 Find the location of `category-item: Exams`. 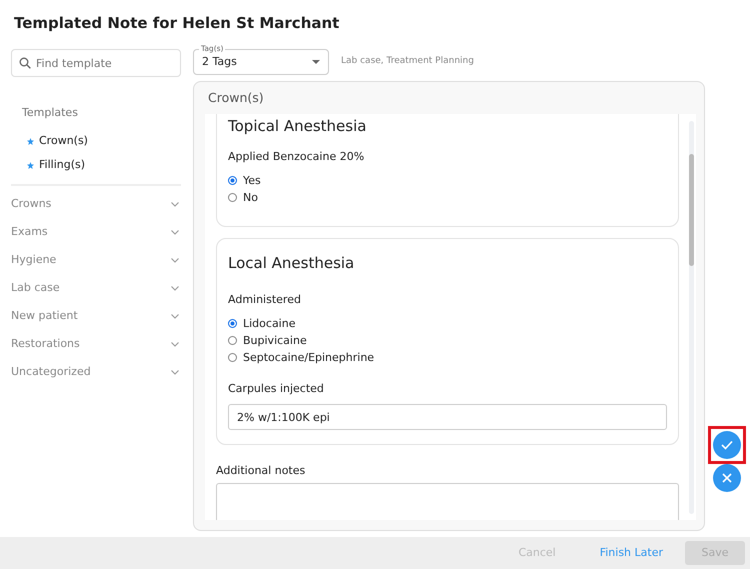

category-item: Exams is located at coordinates (96, 232).